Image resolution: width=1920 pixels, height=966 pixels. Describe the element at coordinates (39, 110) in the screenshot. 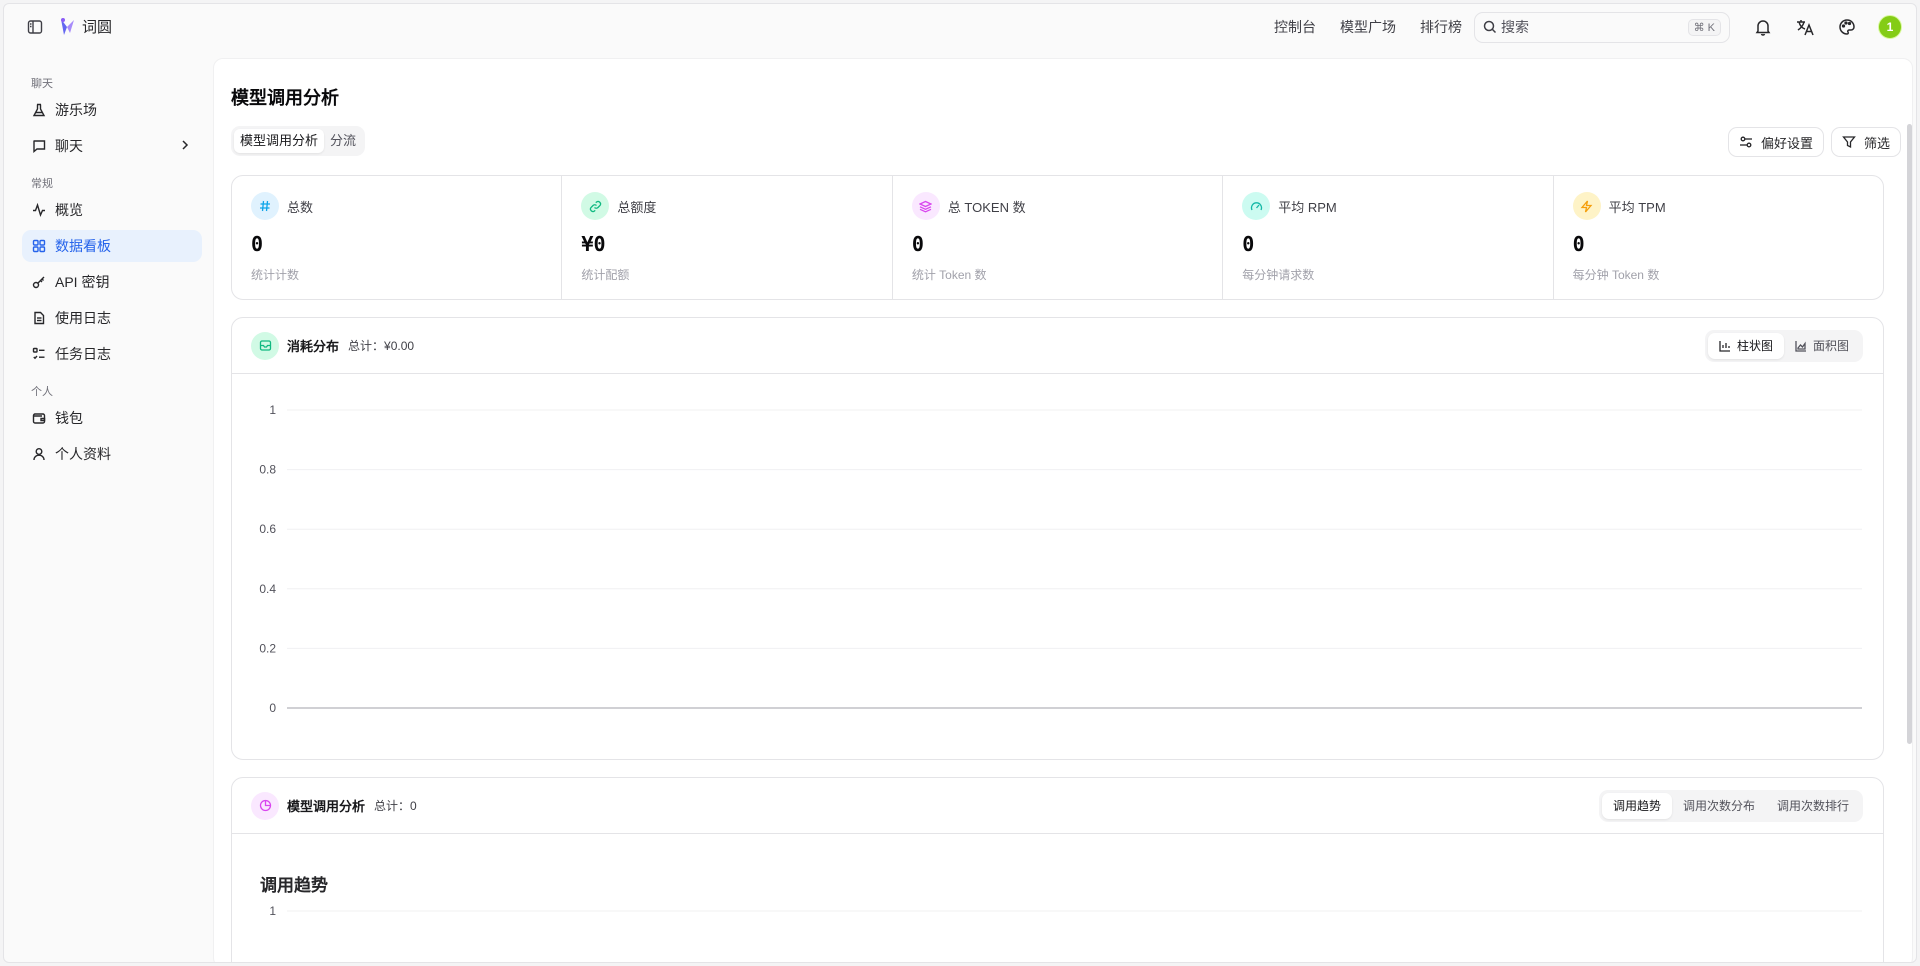

I see `flask-icon` at that location.